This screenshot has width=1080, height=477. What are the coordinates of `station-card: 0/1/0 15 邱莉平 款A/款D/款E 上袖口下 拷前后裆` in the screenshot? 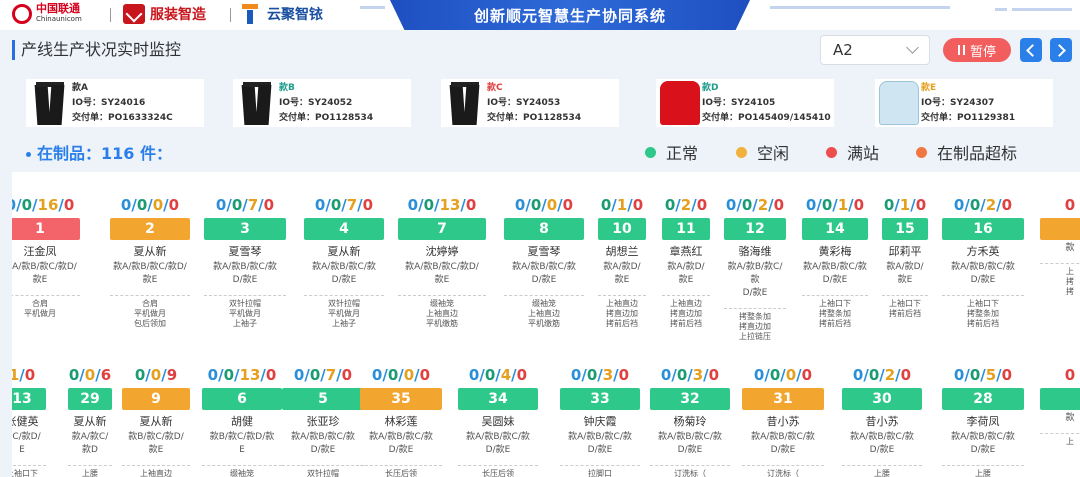 It's located at (905, 257).